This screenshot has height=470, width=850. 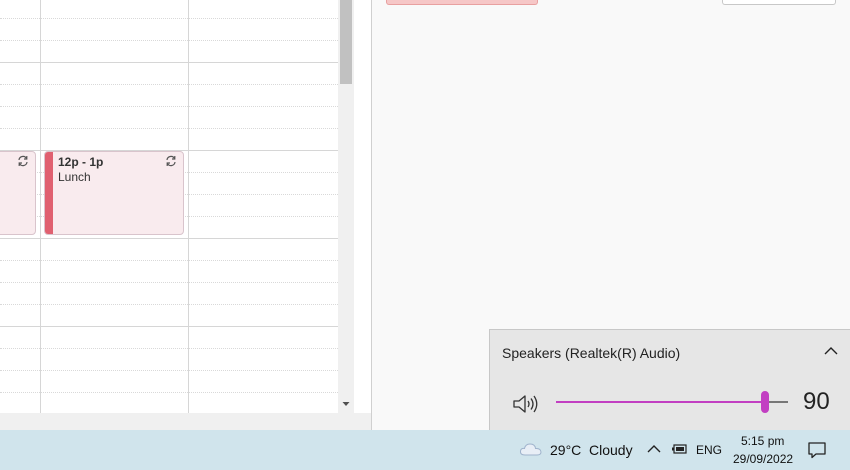 What do you see at coordinates (762, 441) in the screenshot?
I see `clock-time: 5:15 pm` at bounding box center [762, 441].